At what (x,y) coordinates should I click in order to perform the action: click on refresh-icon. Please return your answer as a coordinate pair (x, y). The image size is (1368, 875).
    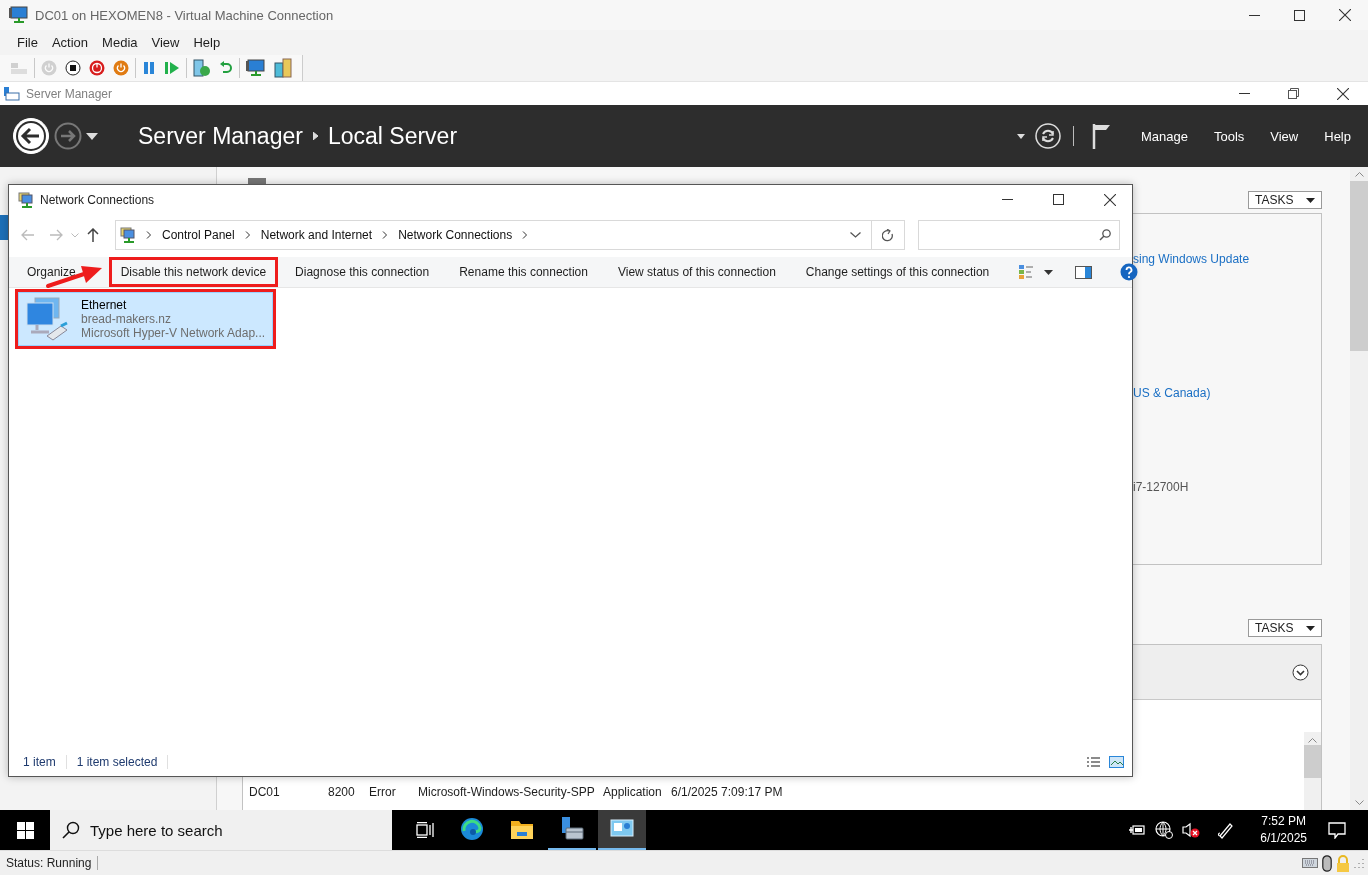
    Looking at the image, I should click on (888, 235).